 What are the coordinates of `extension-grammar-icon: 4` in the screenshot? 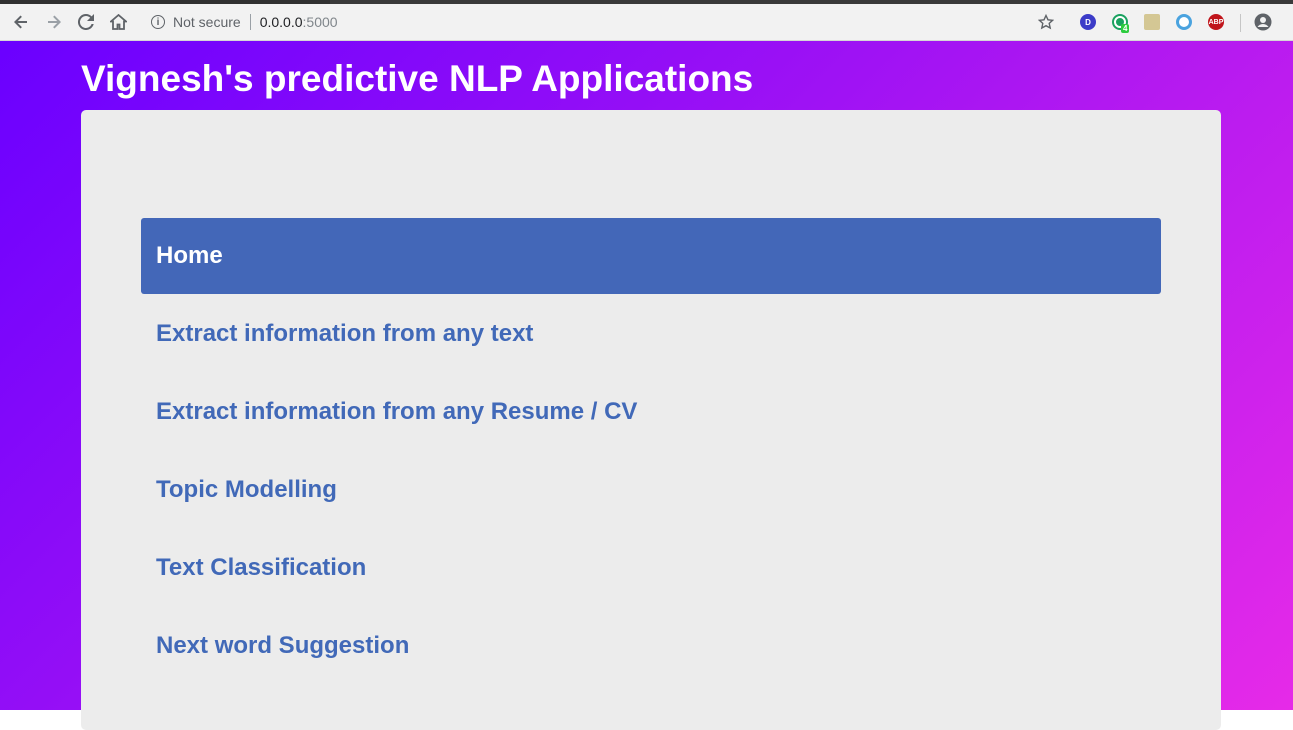 It's located at (1121, 23).